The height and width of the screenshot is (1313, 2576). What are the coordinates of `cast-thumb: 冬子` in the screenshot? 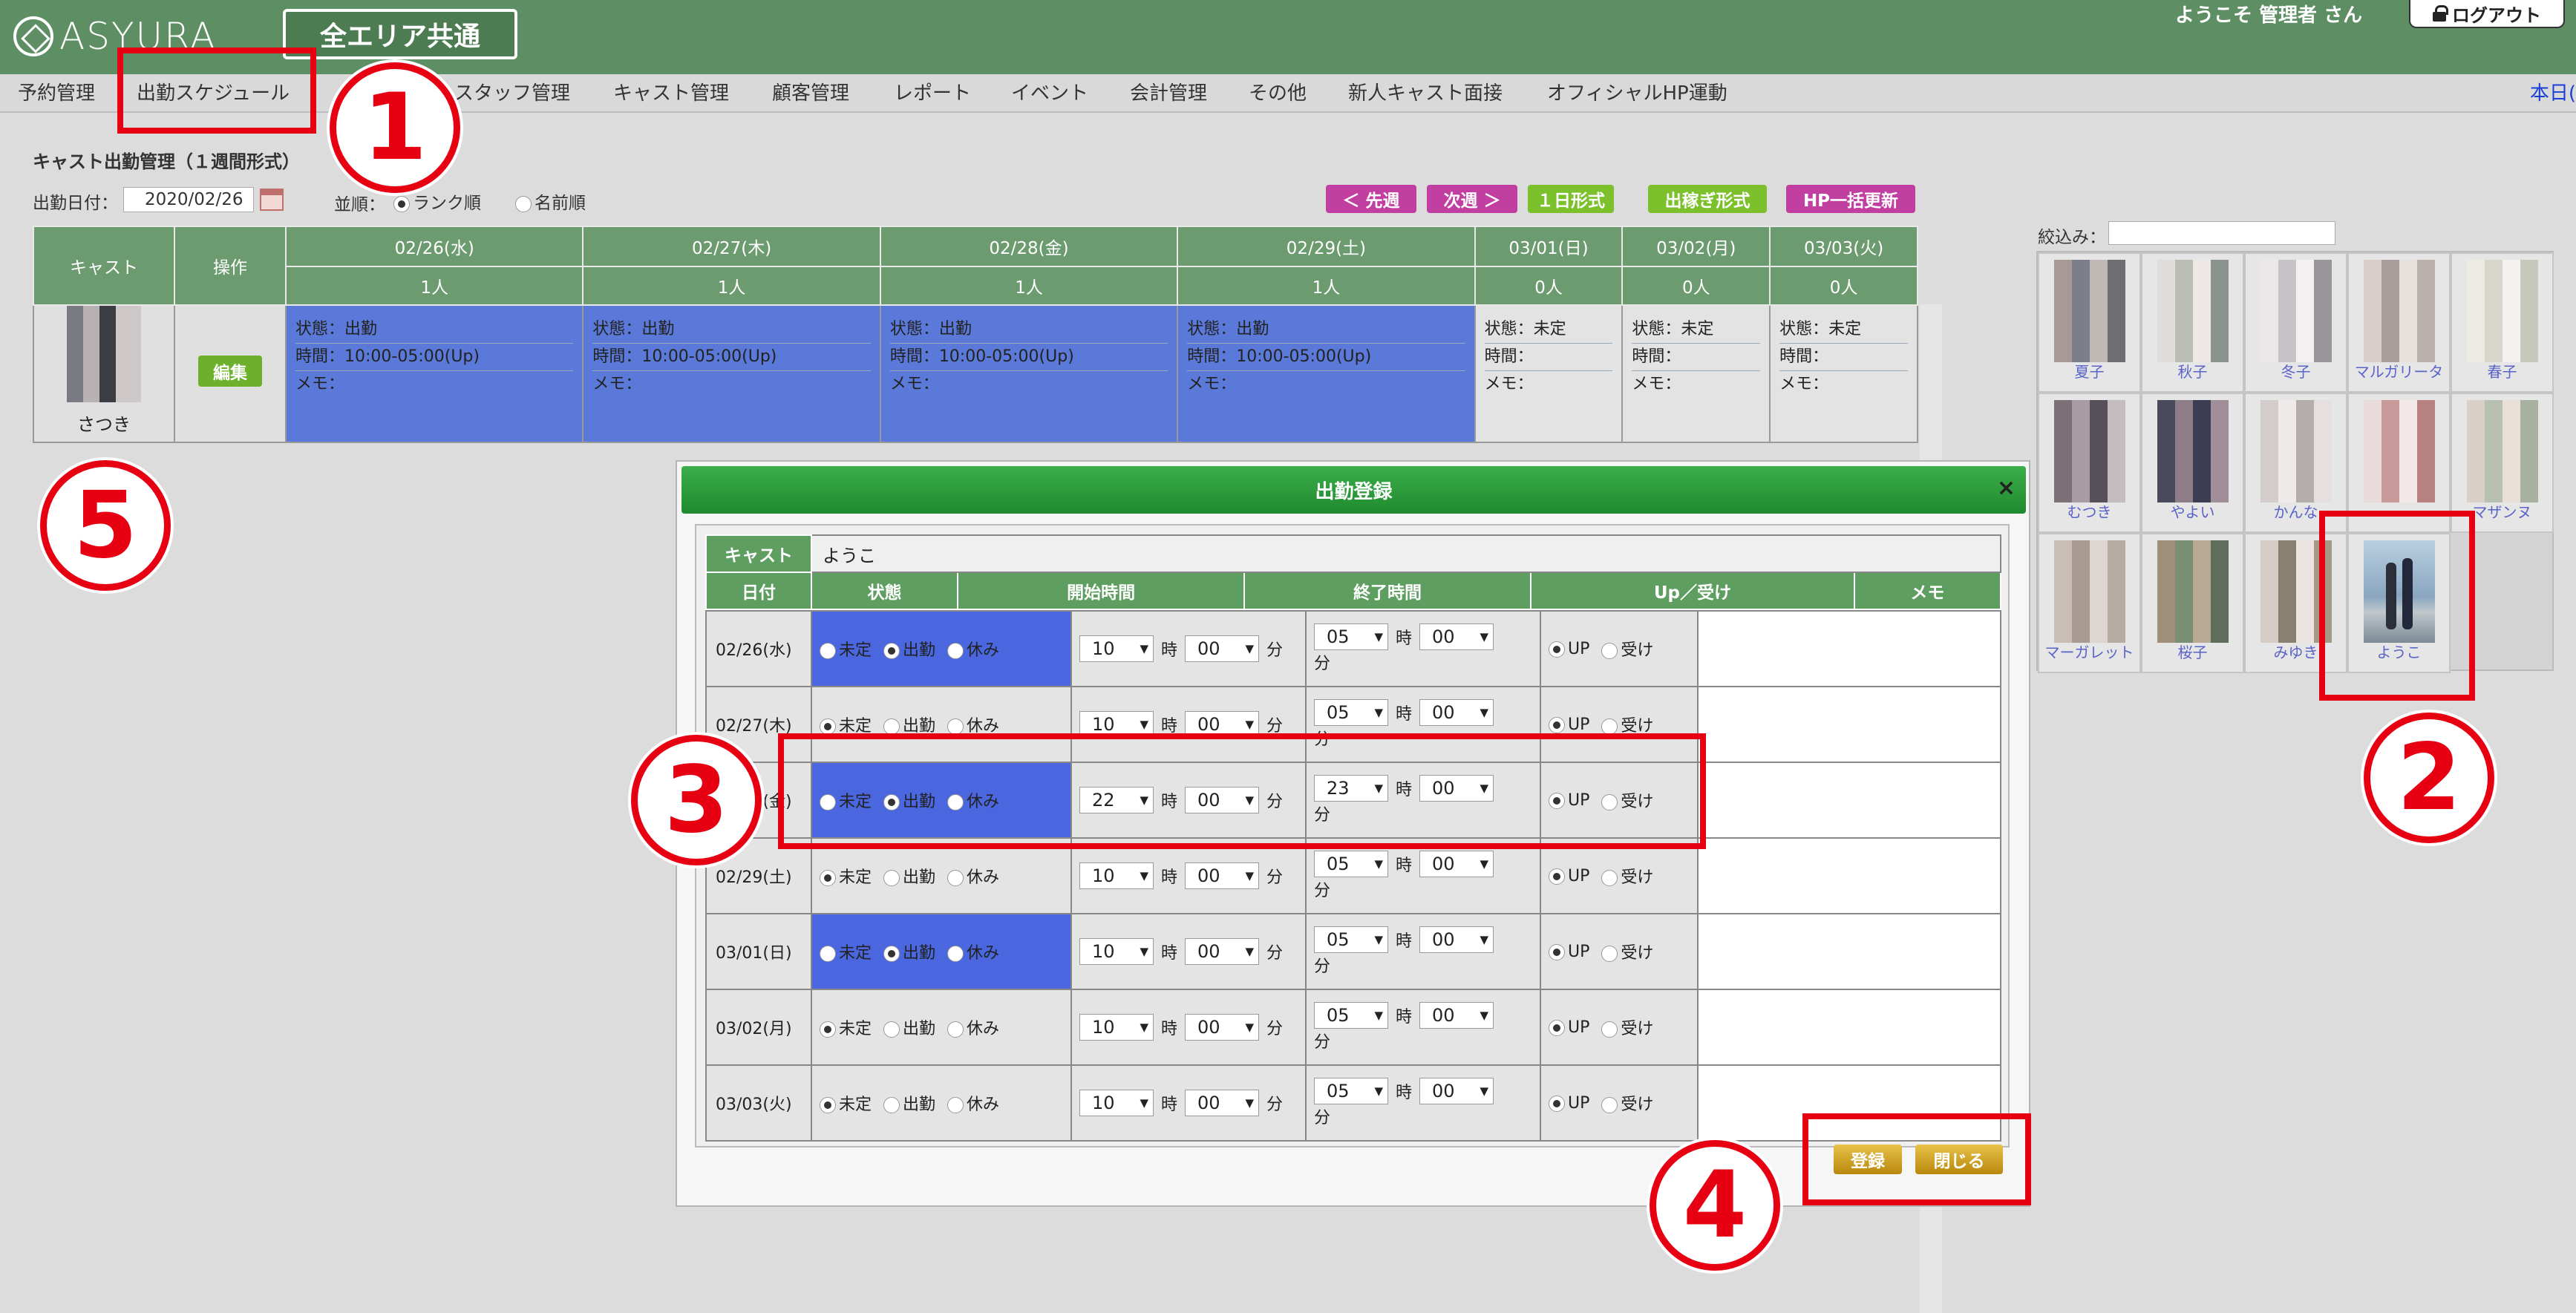 It's located at (2295, 322).